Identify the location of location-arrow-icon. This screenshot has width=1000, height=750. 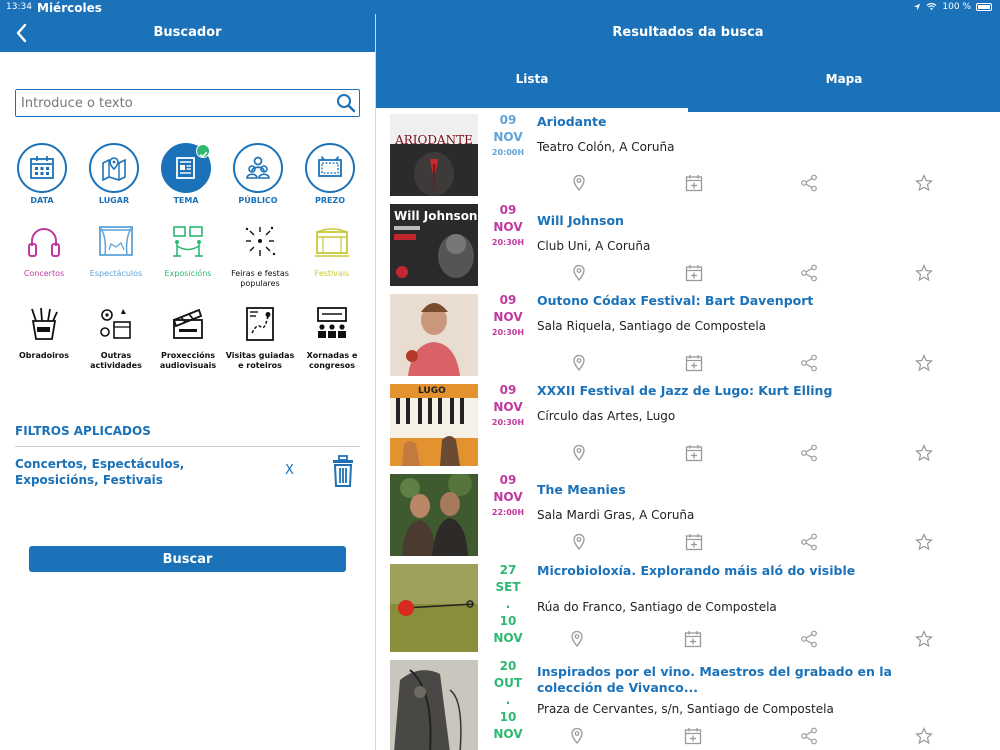
(917, 7).